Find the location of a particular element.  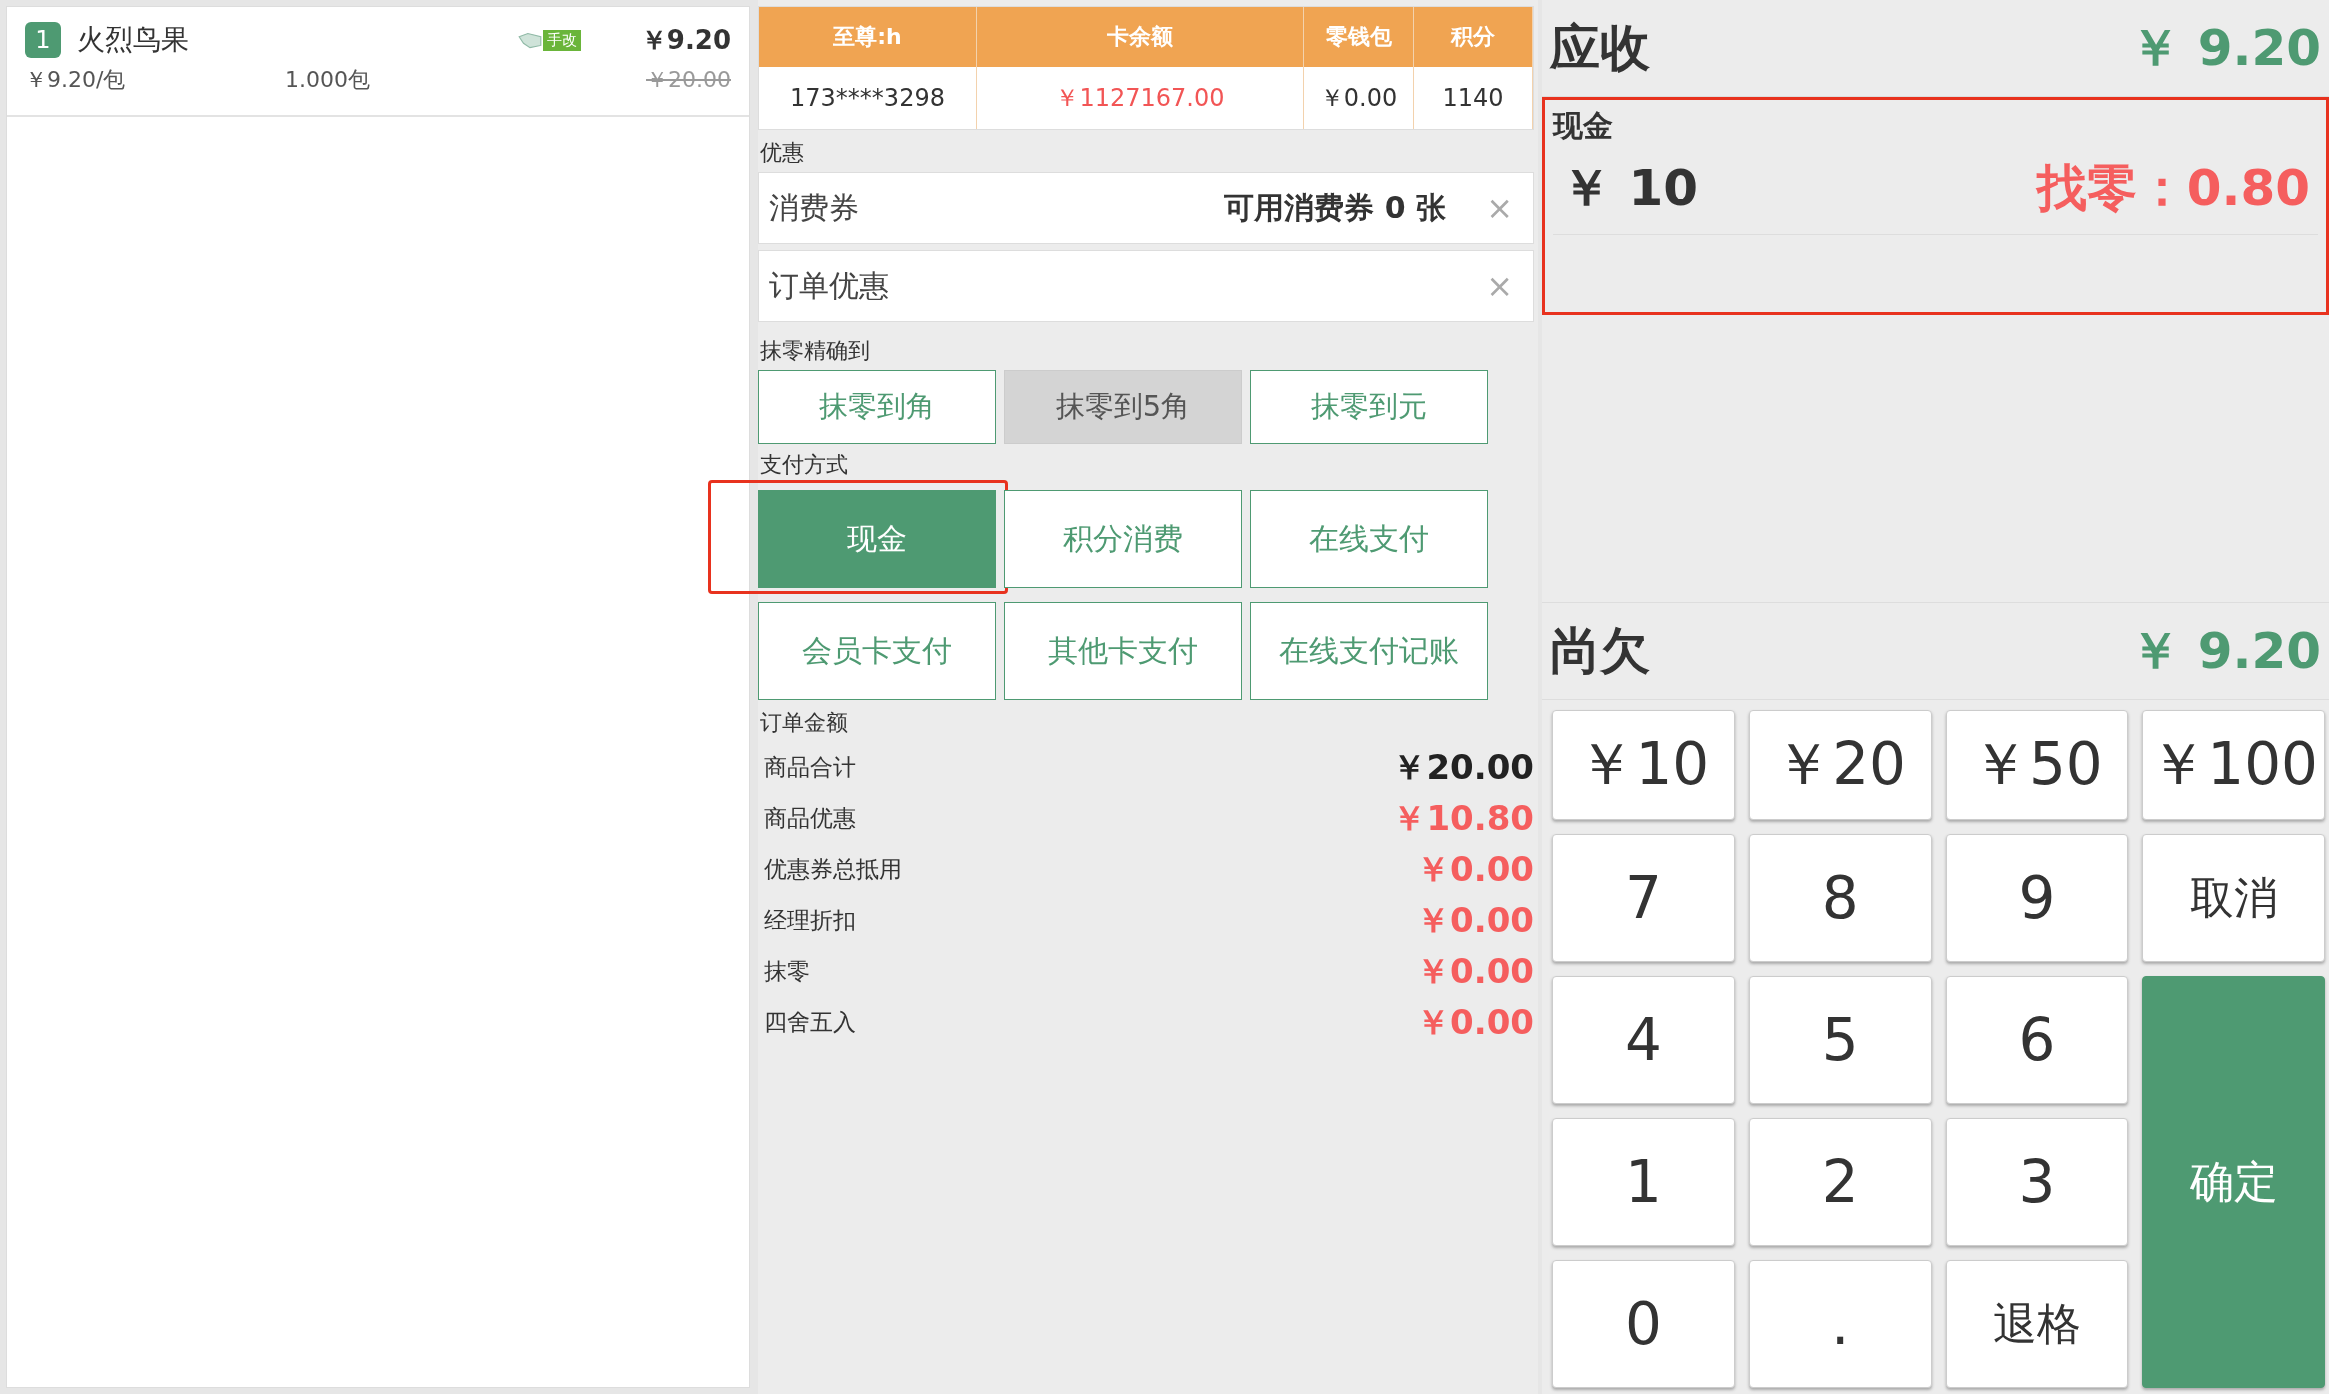

discount-label: 订单优惠 is located at coordinates (829, 285).